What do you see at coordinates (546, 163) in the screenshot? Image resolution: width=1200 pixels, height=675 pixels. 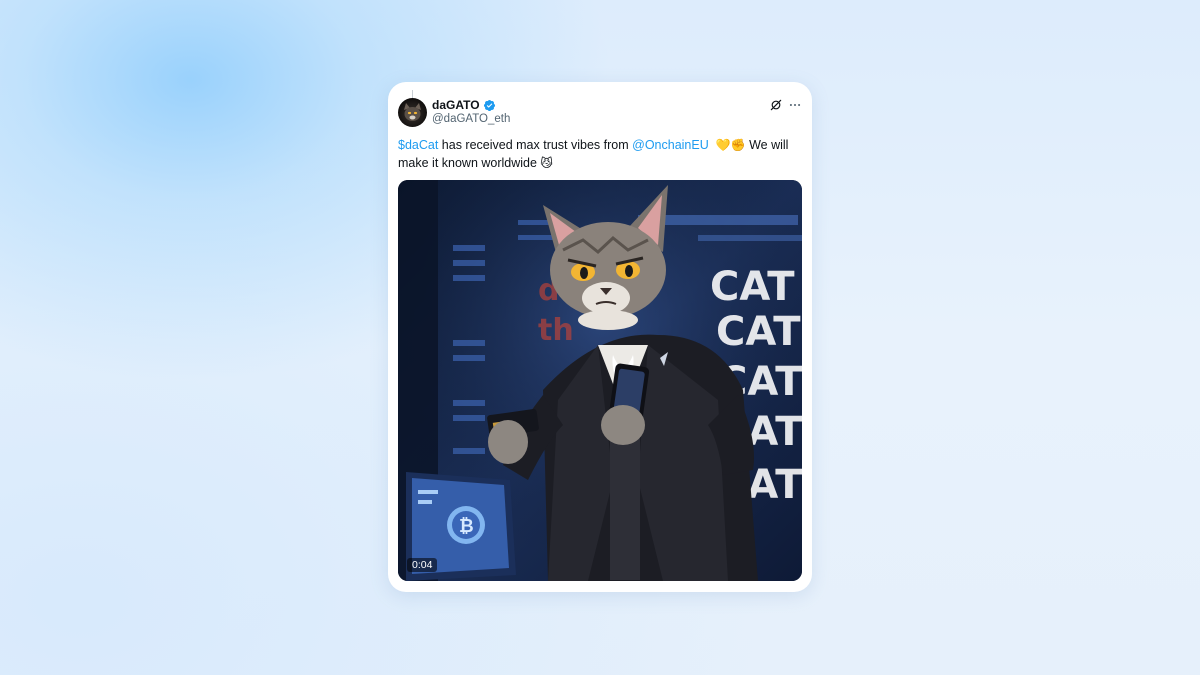 I see `cat-emoji: 😼` at bounding box center [546, 163].